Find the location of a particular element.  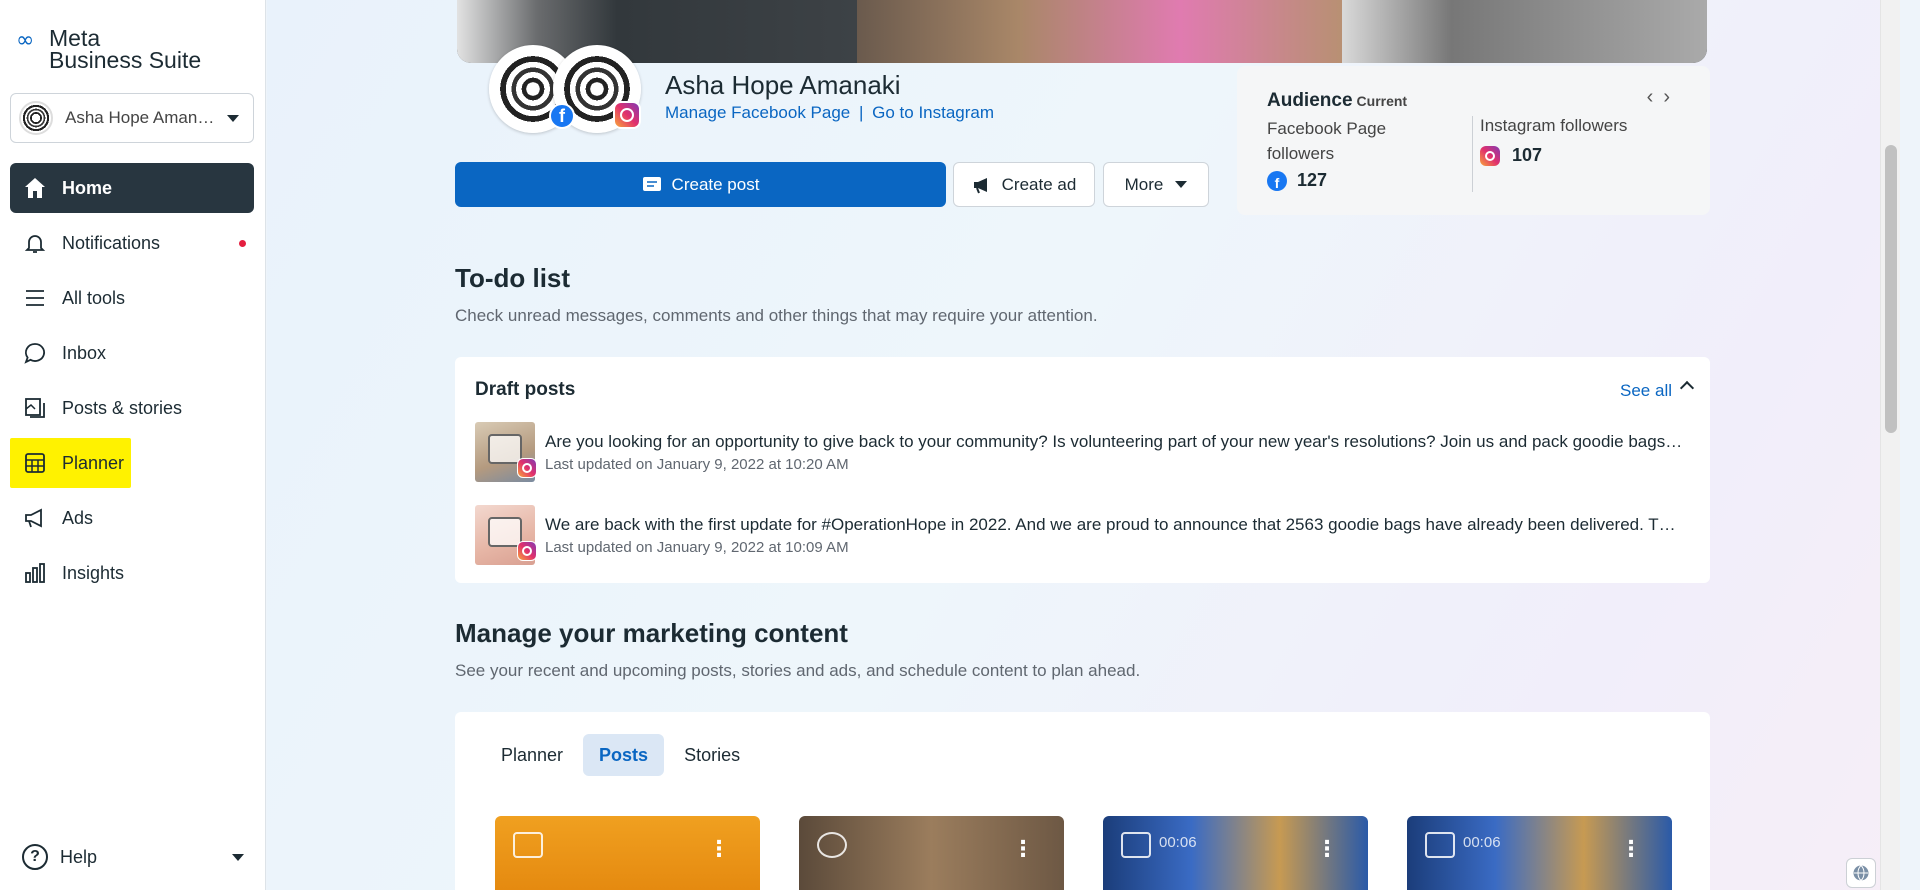

image-icon is located at coordinates (528, 845).